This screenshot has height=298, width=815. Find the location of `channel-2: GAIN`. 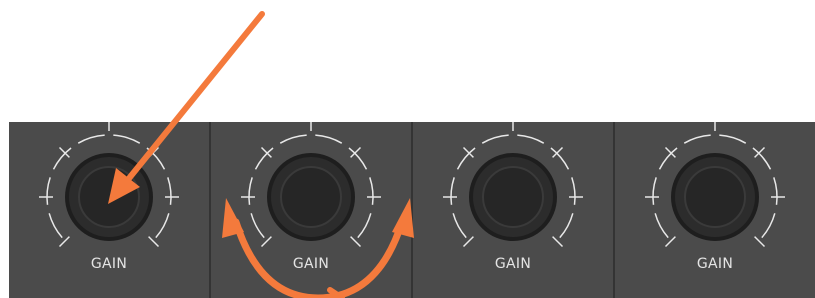

channel-2: GAIN is located at coordinates (310, 210).